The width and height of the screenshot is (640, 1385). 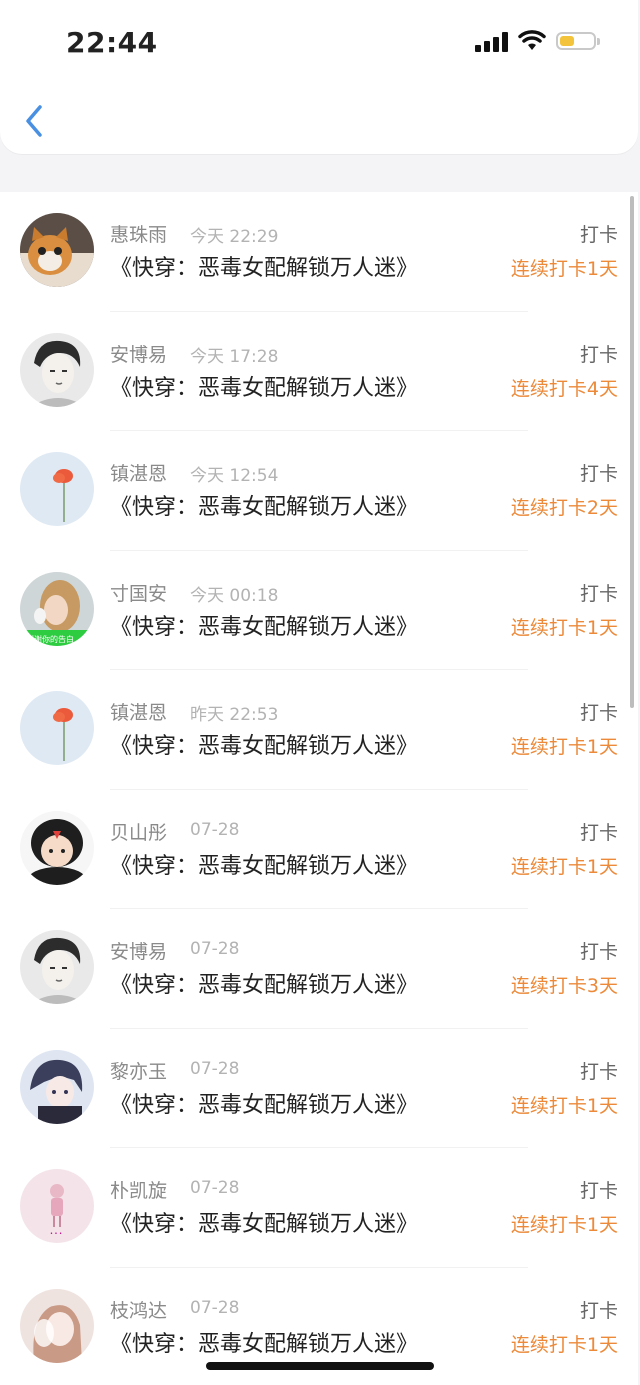 I want to click on user-name: 寸国安, so click(x=138, y=592).